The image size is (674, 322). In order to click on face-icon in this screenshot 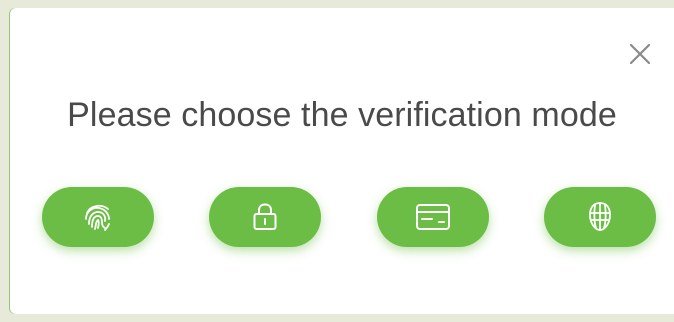, I will do `click(600, 216)`.